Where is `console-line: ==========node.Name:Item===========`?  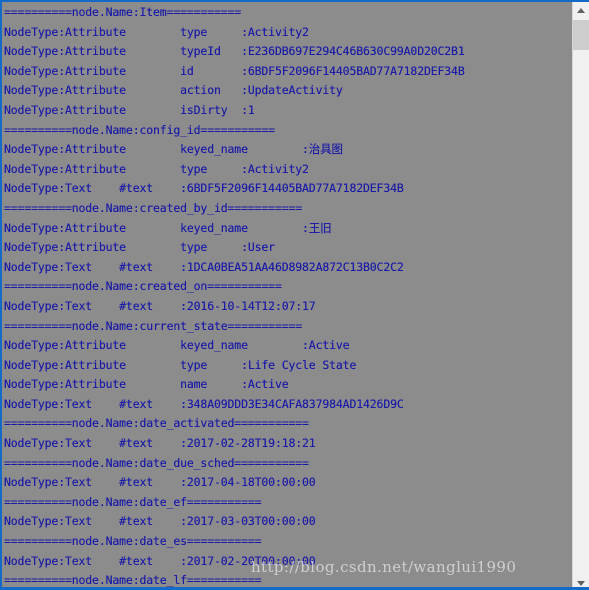 console-line: ==========node.Name:Item=========== is located at coordinates (123, 12).